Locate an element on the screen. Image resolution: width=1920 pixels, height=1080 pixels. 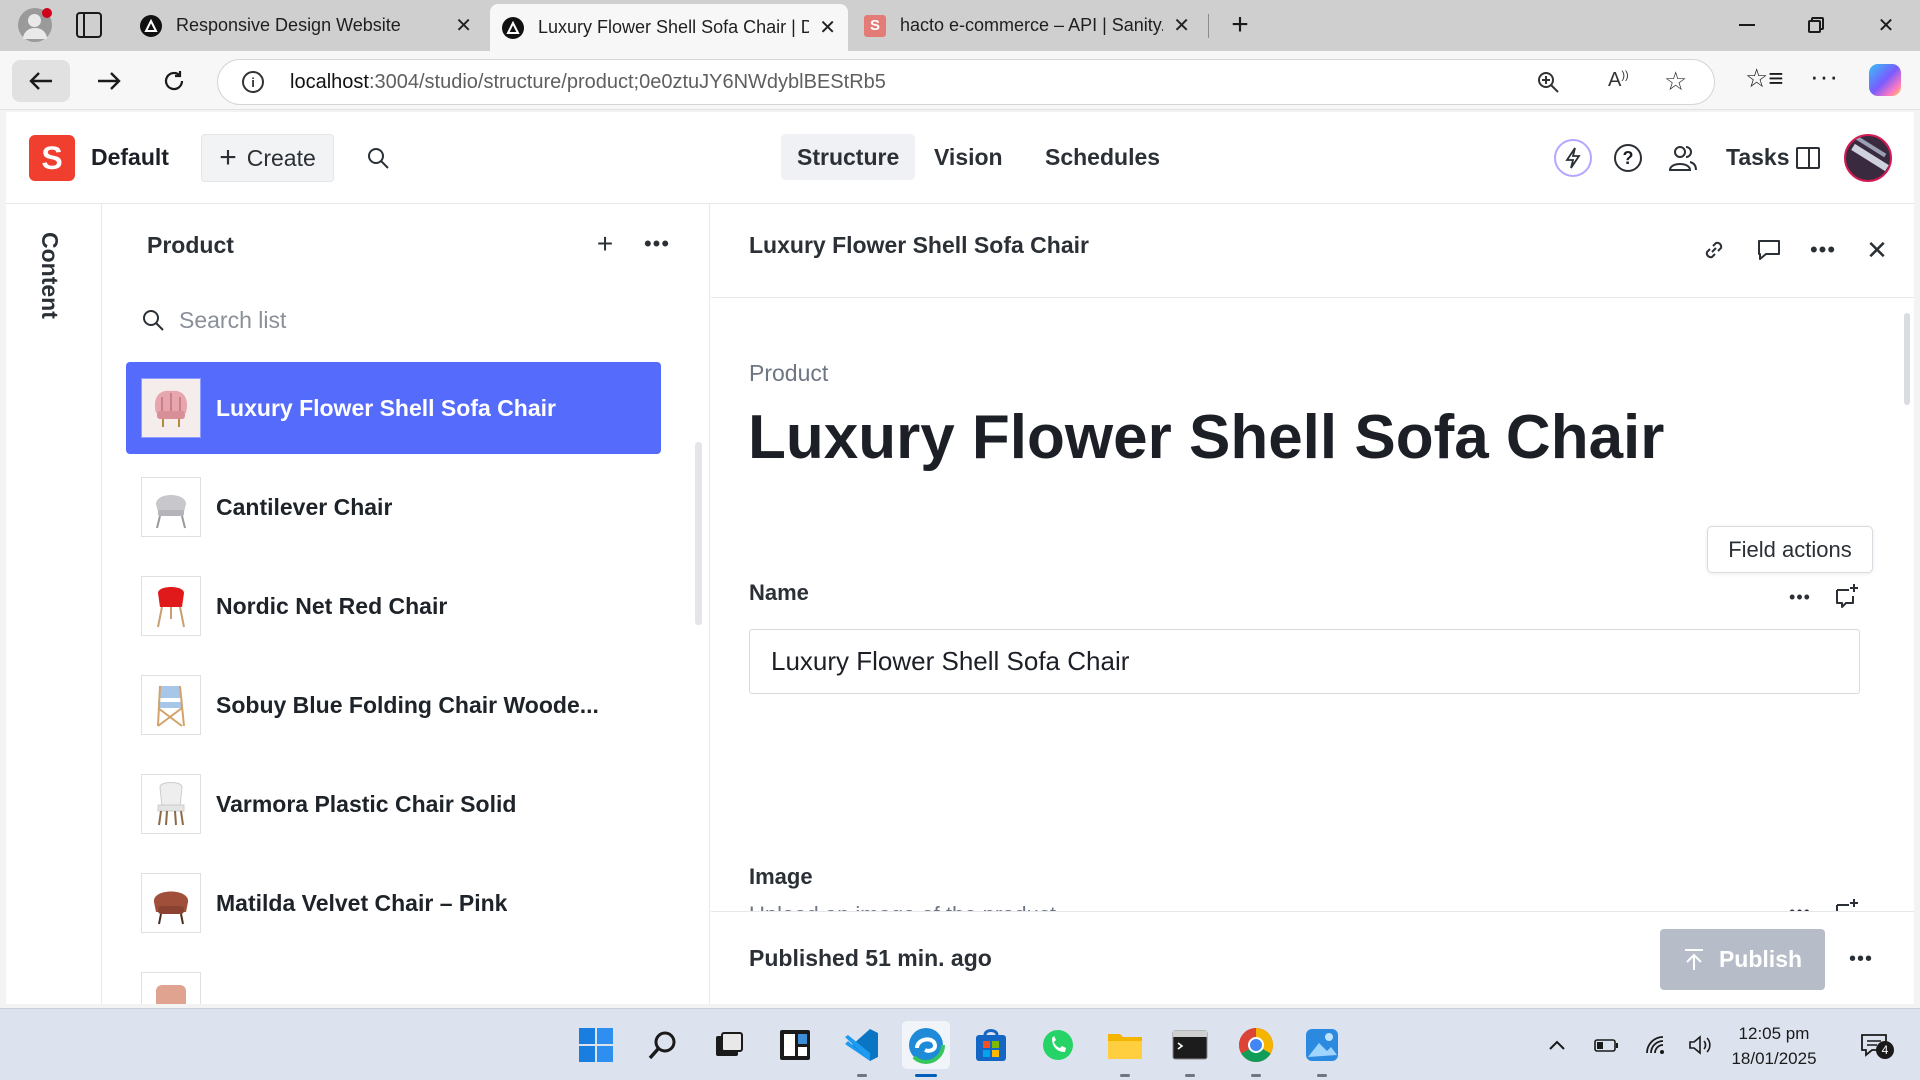
copilot-icon is located at coordinates (1885, 80).